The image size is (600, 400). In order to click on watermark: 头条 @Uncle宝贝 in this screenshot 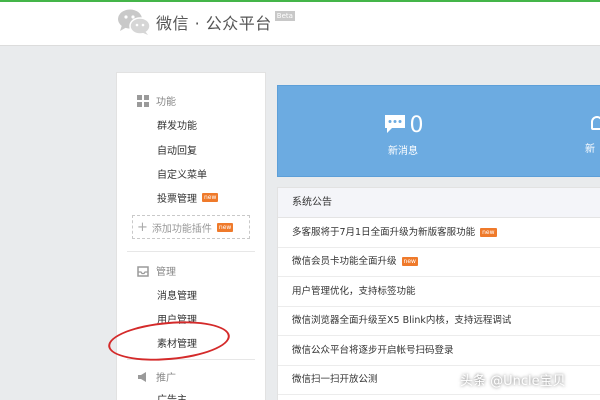, I will do `click(513, 381)`.